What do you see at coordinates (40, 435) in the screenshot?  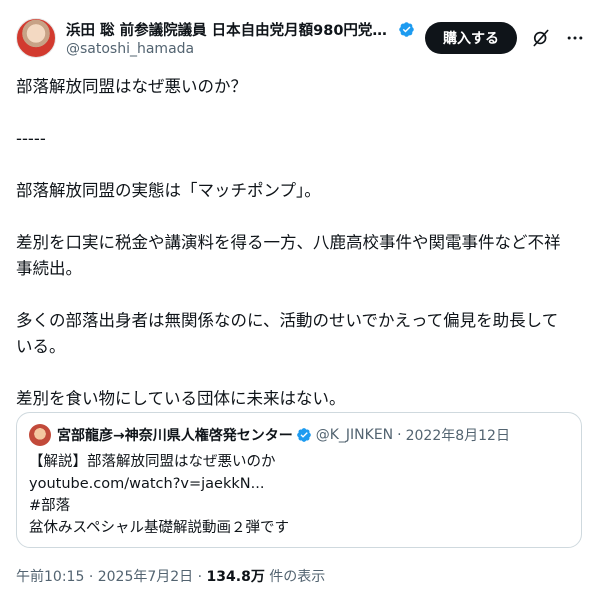 I see `quoted-author-avatar` at bounding box center [40, 435].